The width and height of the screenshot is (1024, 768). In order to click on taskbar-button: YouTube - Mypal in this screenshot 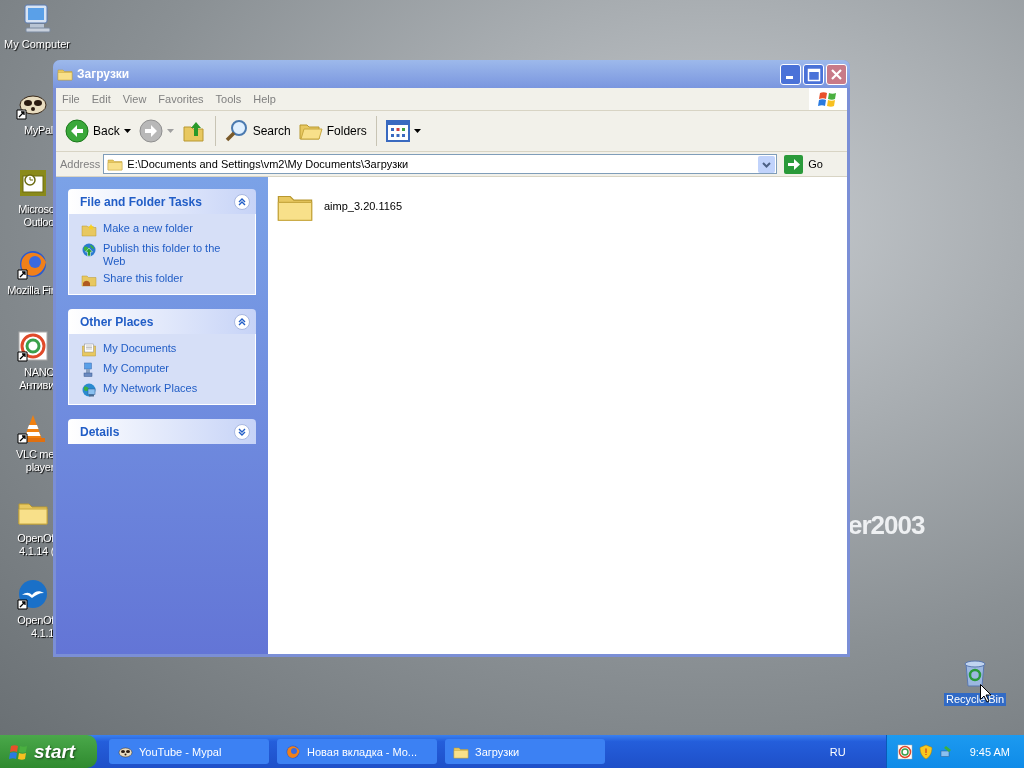, I will do `click(189, 751)`.